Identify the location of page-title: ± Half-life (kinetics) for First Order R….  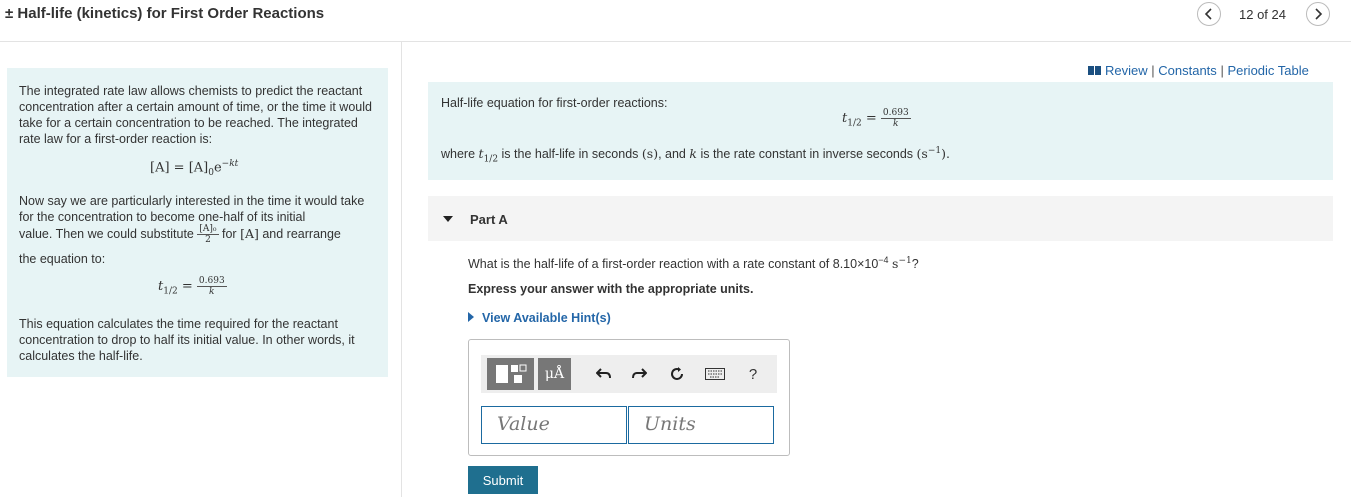
(165, 13).